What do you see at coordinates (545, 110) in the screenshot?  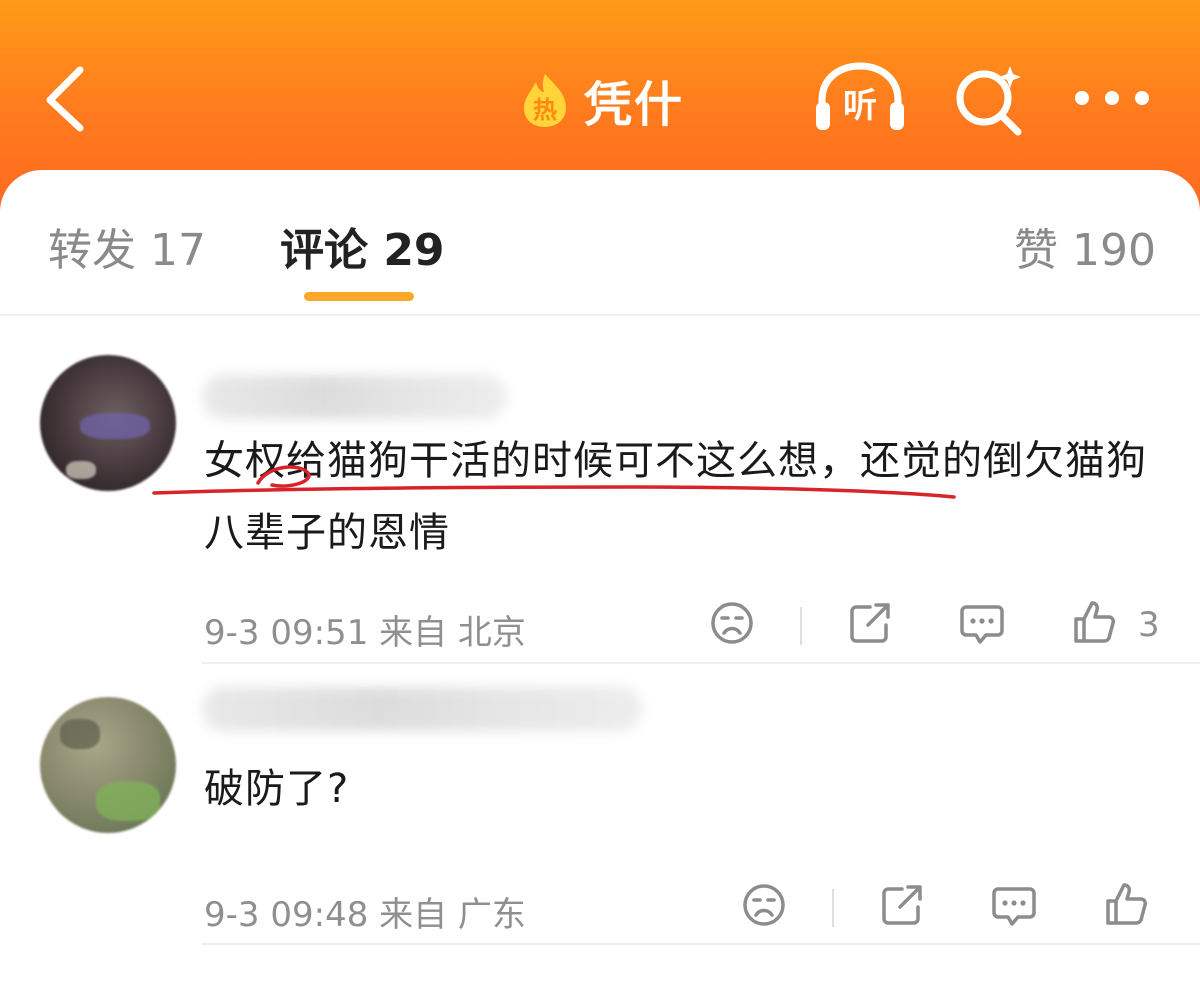 I see `topic-badge-label: 热` at bounding box center [545, 110].